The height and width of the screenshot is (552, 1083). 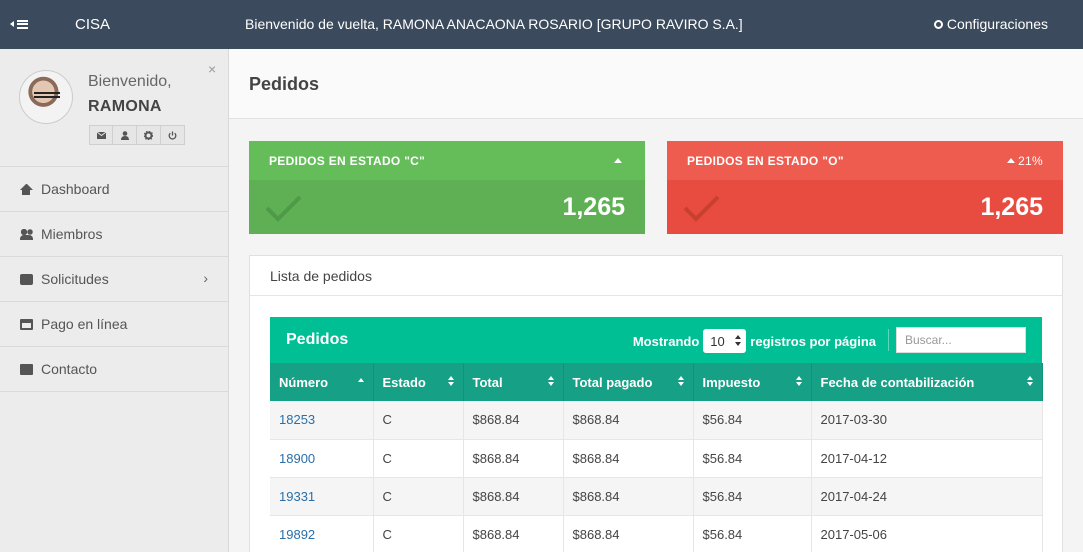 I want to click on column-header-label: Número, so click(x=304, y=382).